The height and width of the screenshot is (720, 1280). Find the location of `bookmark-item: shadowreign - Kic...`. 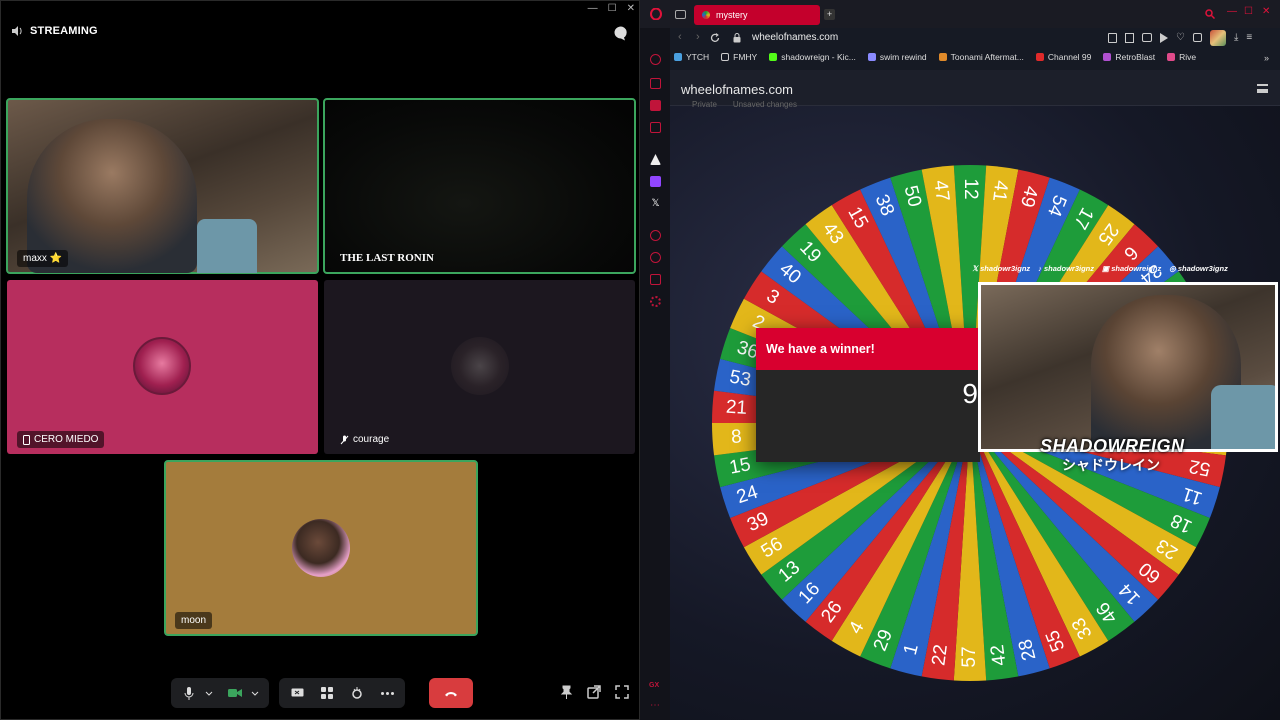

bookmark-item: shadowreign - Kic... is located at coordinates (812, 57).